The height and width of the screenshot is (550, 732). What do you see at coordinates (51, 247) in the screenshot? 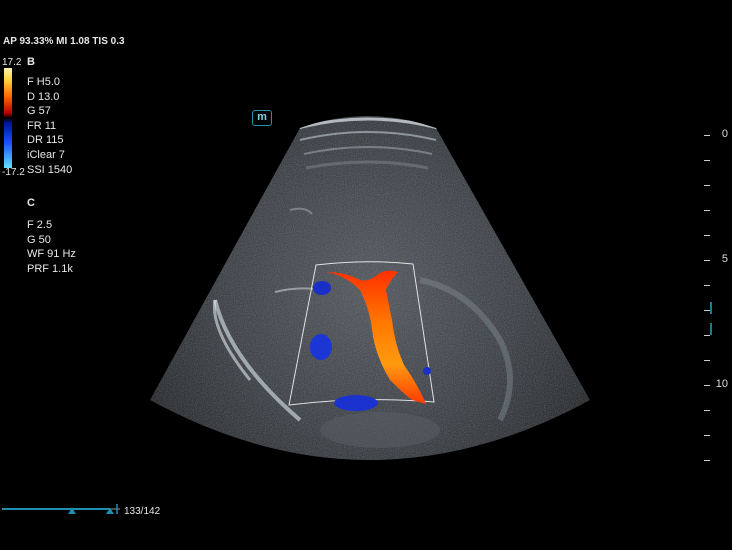
I see `mode-c-params: F 2.5 G 50 WF 91 Hz PRF 1.1k` at bounding box center [51, 247].